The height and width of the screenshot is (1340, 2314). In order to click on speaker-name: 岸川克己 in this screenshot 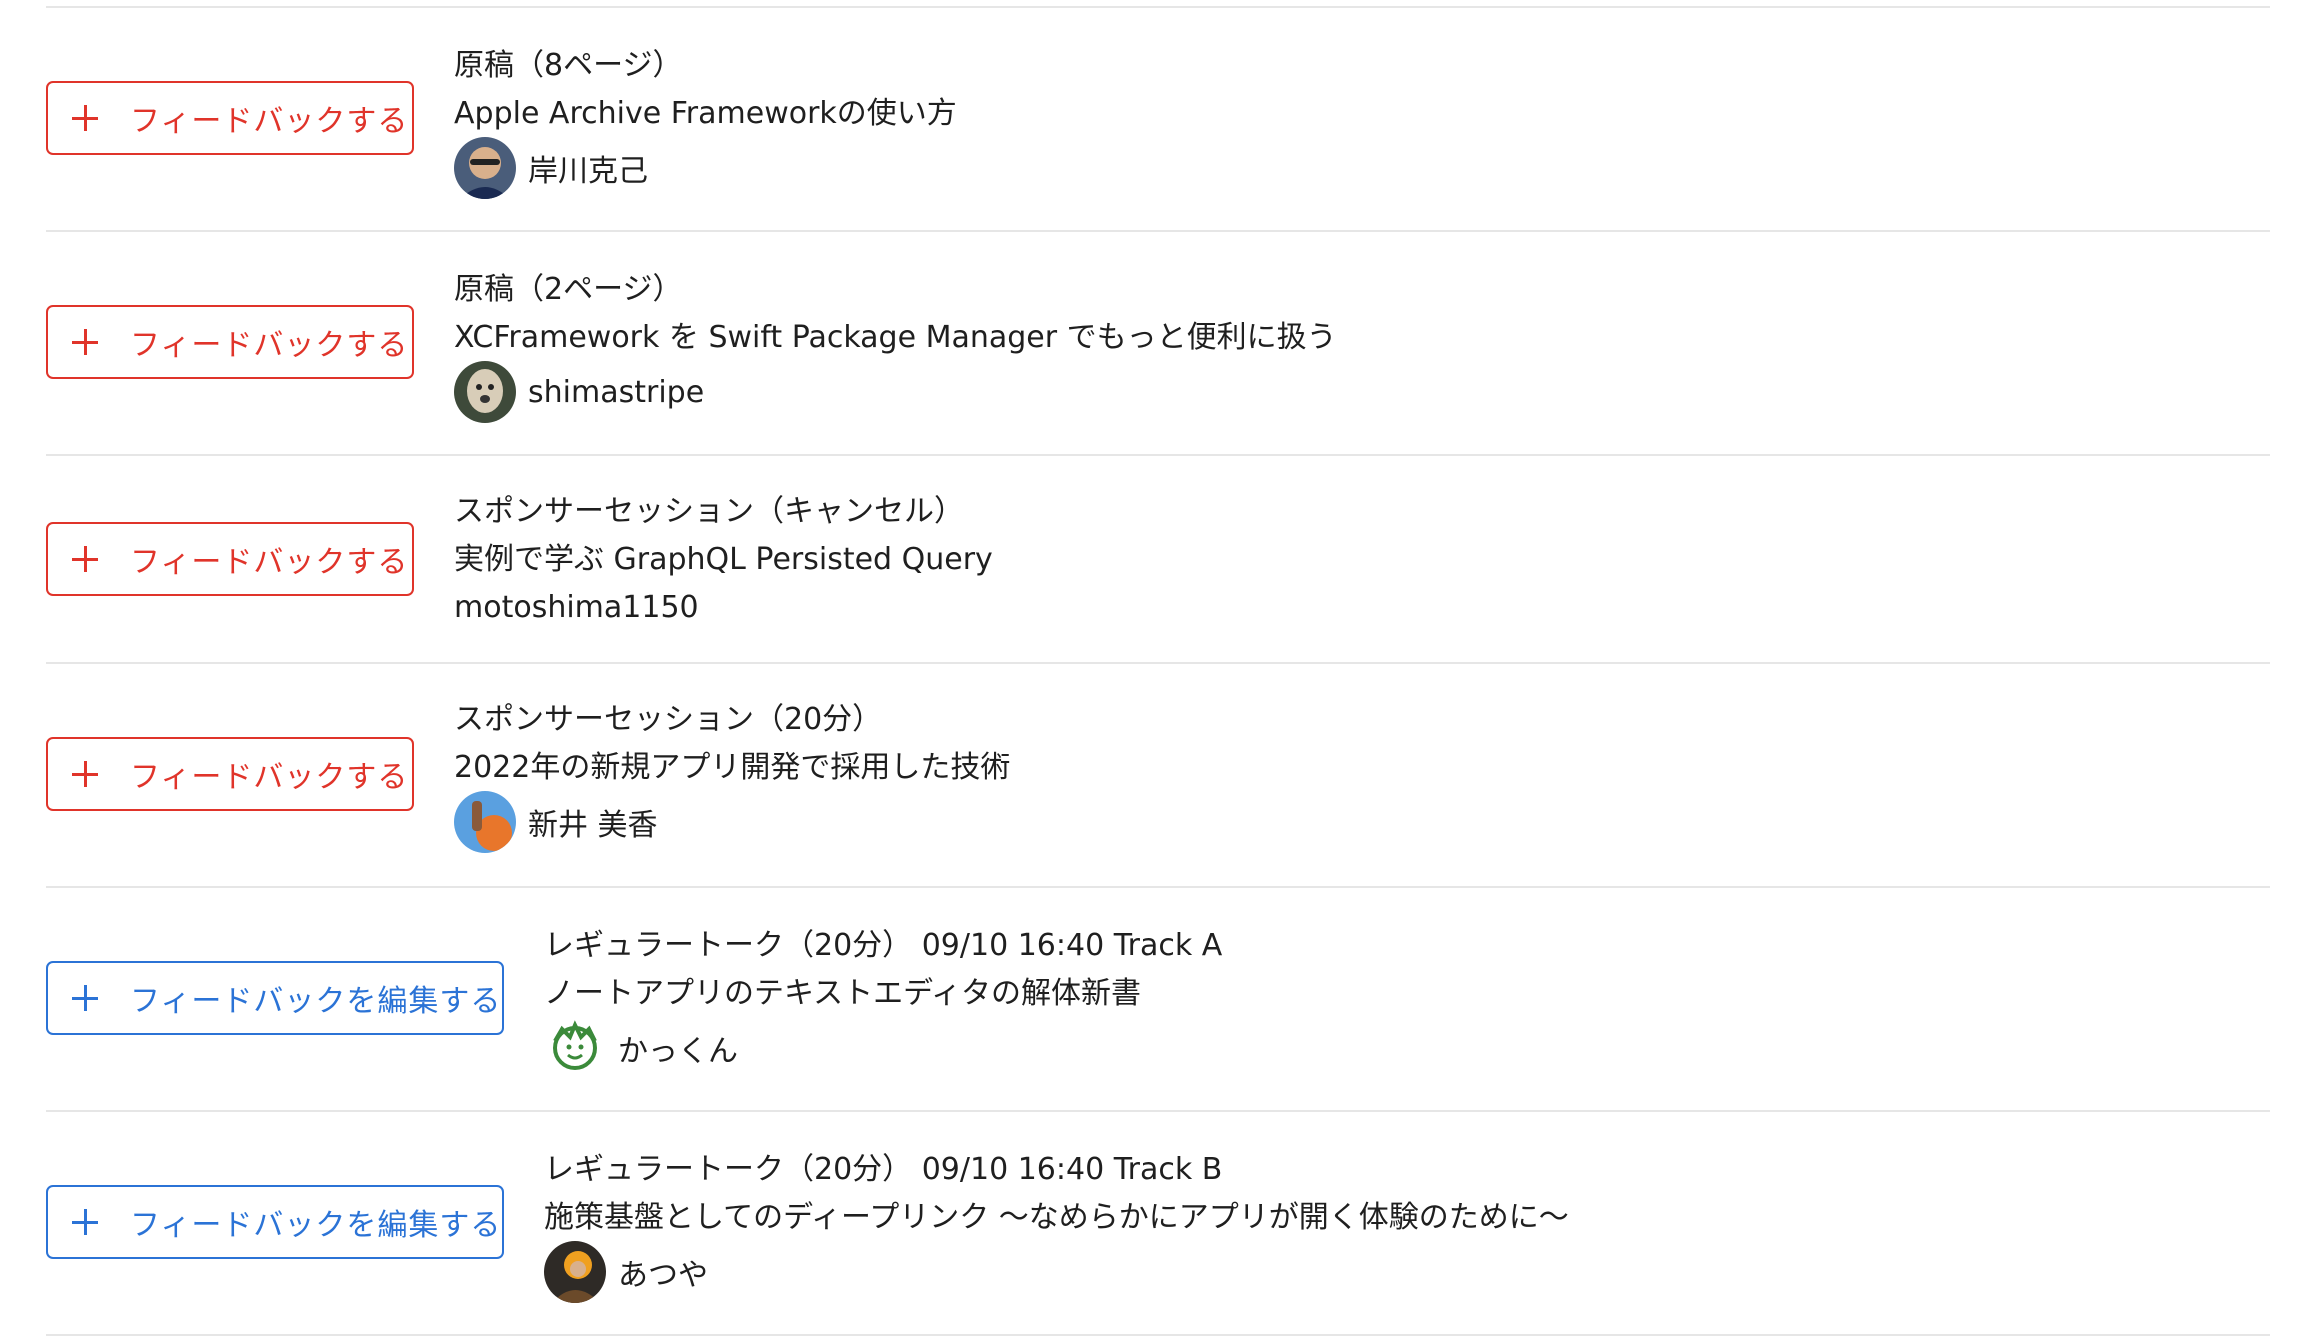, I will do `click(588, 168)`.